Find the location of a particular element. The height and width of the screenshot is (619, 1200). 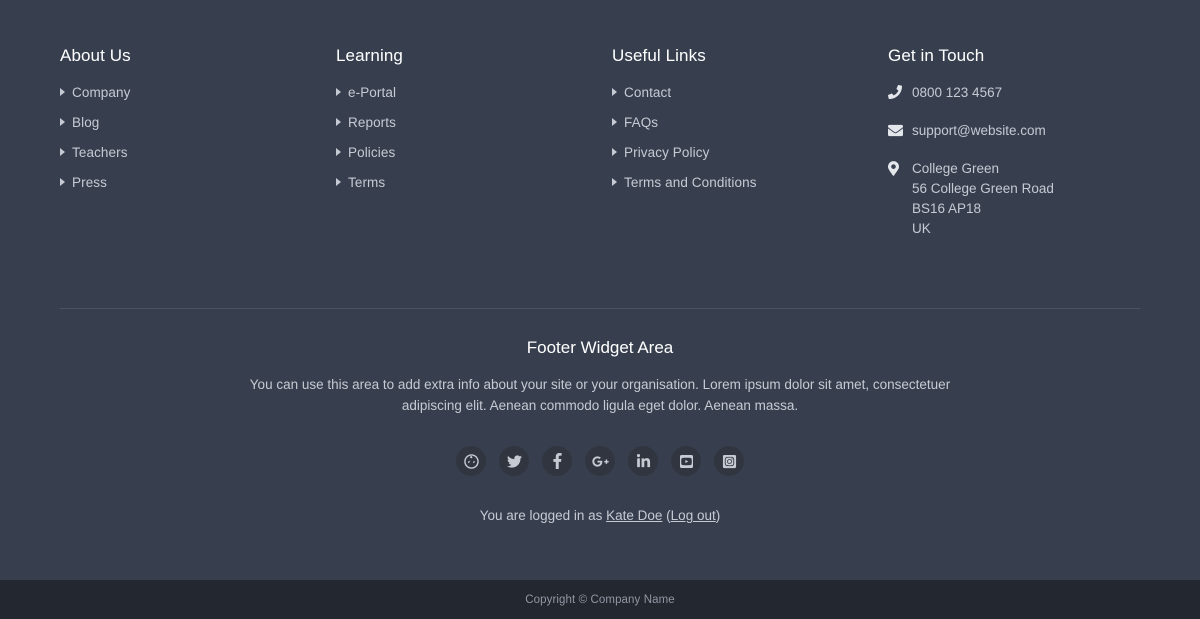

footer-link-reports: Reports is located at coordinates (366, 122).